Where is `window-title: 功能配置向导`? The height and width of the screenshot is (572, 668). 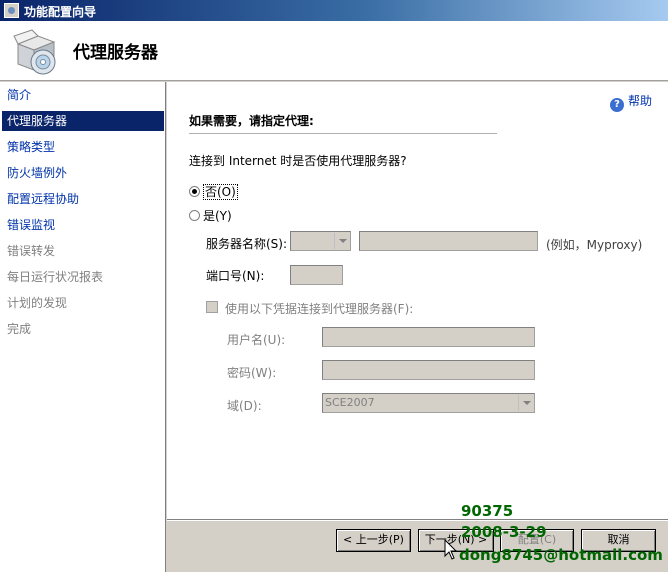 window-title: 功能配置向导 is located at coordinates (60, 12).